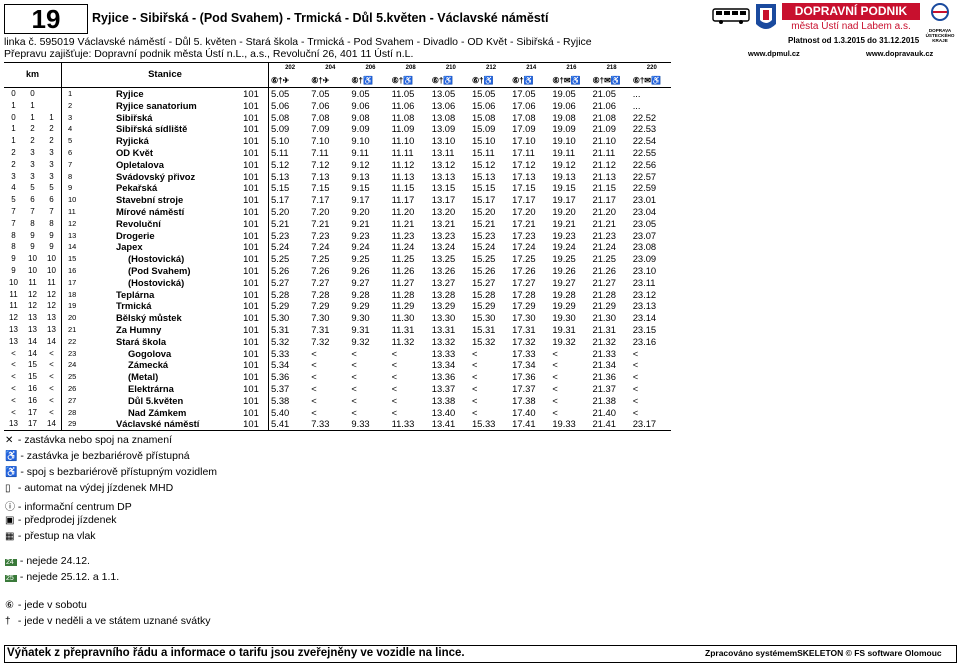  Describe the element at coordinates (13, 211) in the screenshot. I see `km-value: 7` at that location.